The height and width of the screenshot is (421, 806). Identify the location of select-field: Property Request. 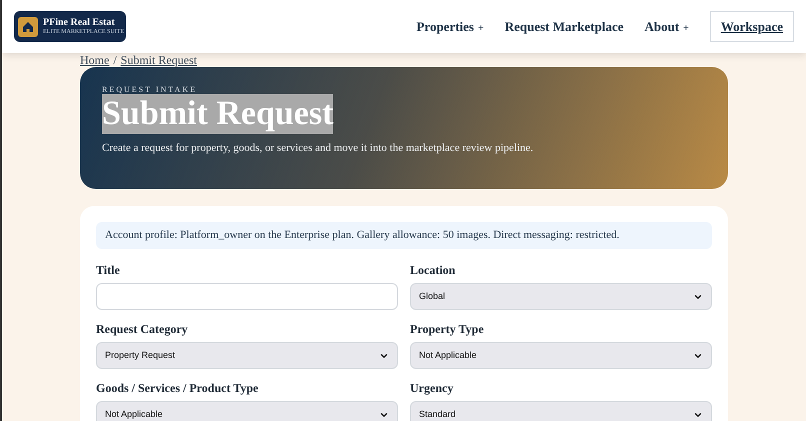
(247, 355).